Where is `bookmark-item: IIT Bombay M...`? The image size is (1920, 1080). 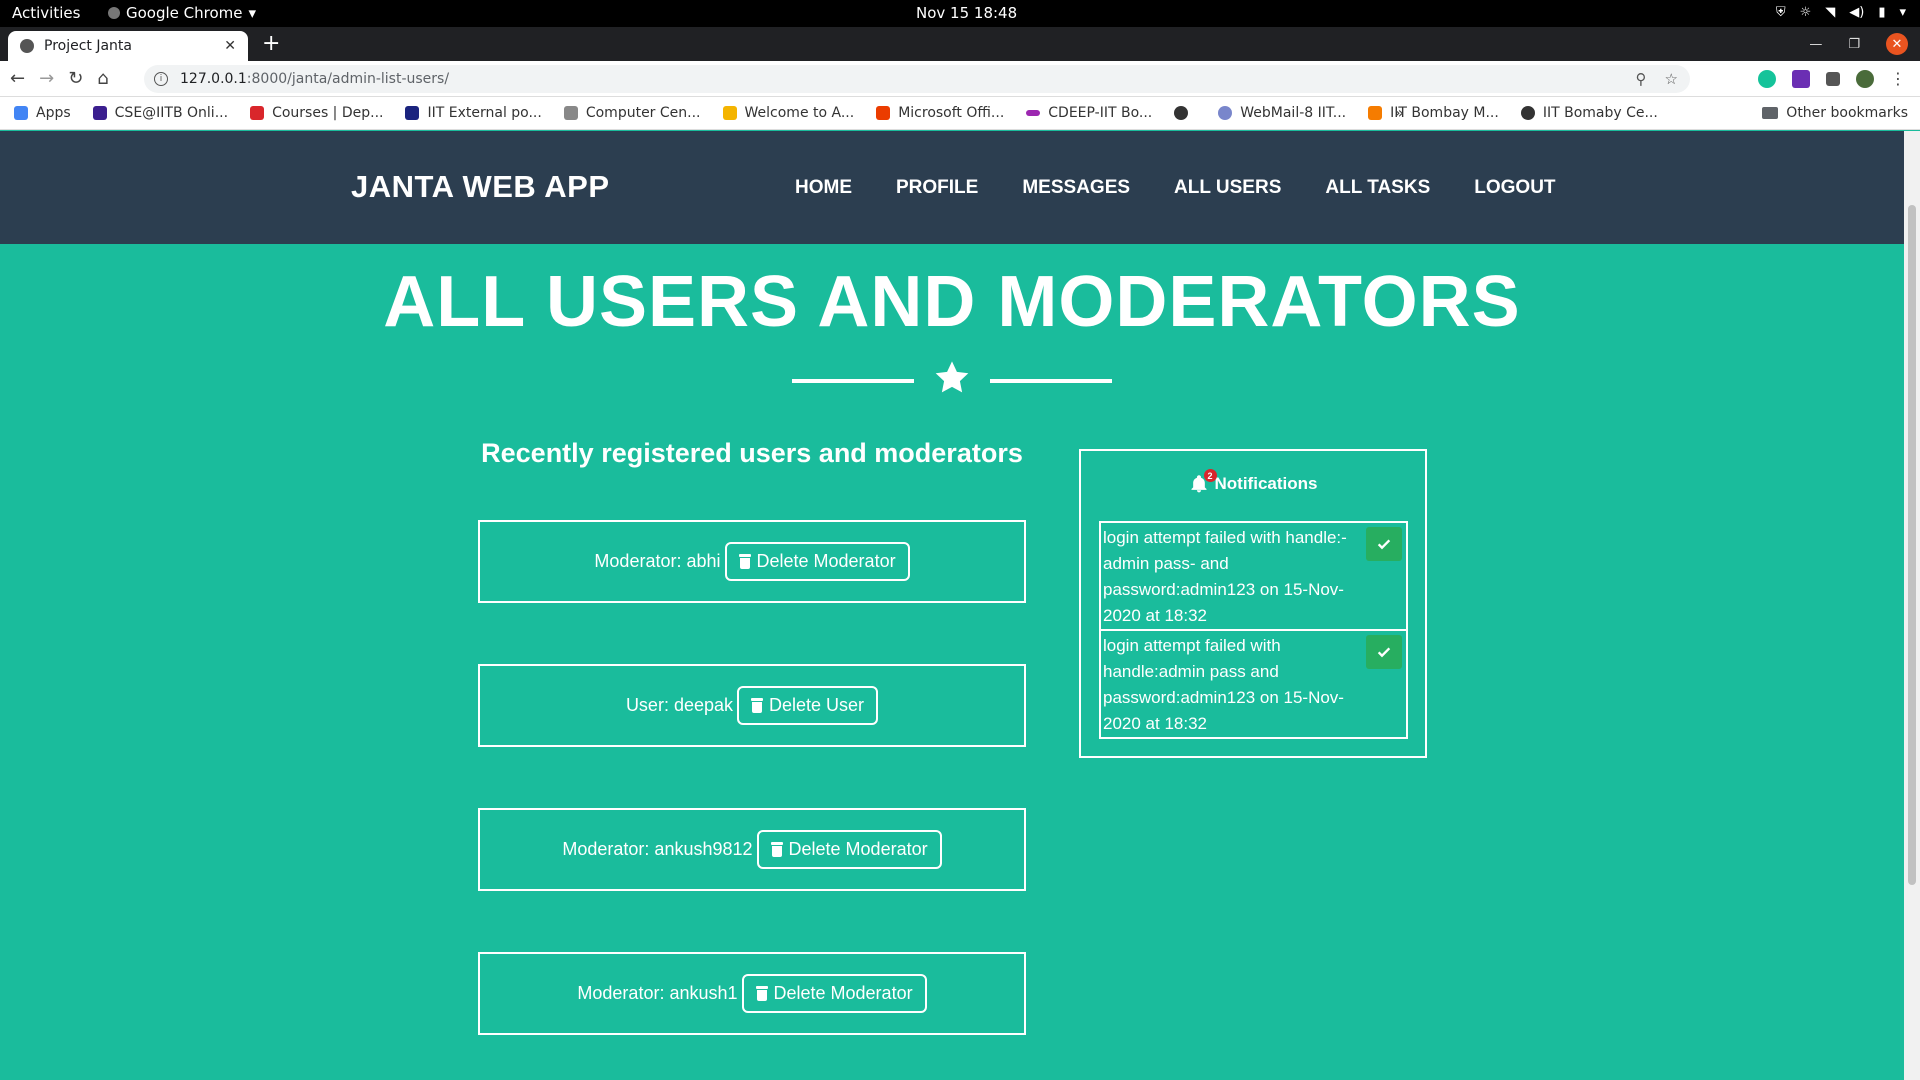
bookmark-item: IIT Bombay M... is located at coordinates (1433, 113).